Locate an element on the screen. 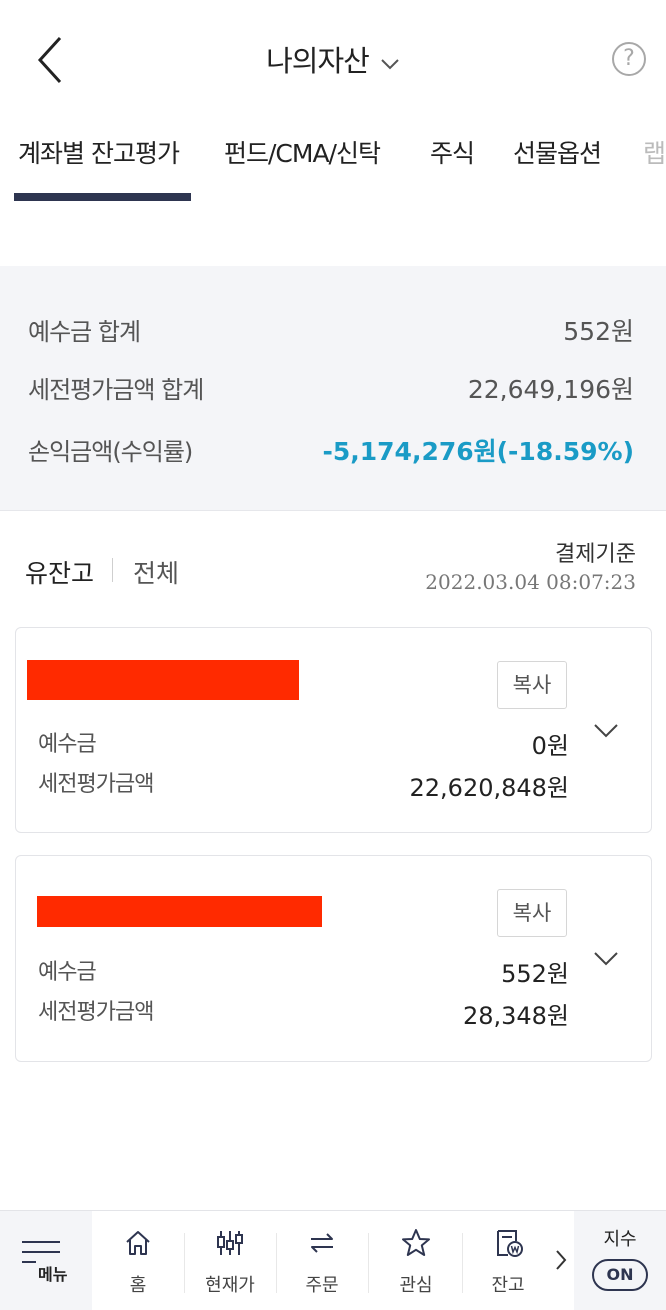  page-title-dropdown: 나의자산 is located at coordinates (333, 59).